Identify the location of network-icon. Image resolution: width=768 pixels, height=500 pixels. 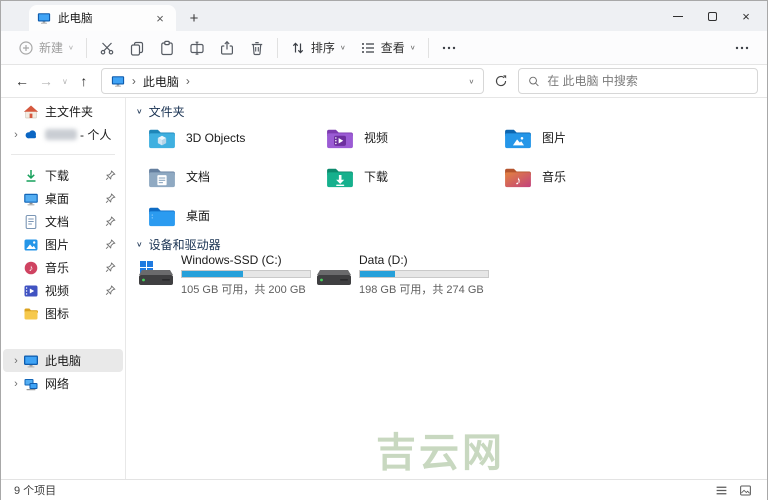
(31, 384).